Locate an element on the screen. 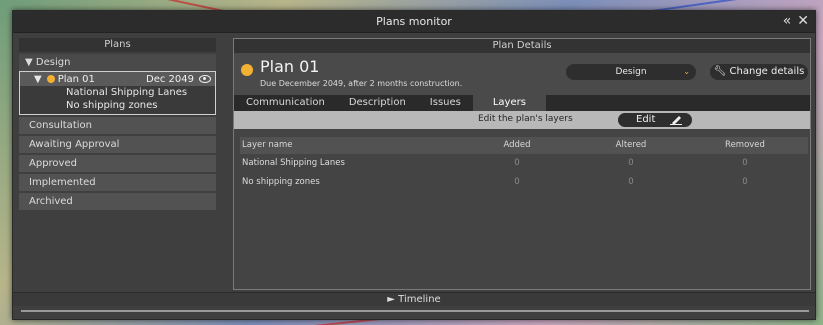  details-tabs: Communication Description Issues Layers is located at coordinates (522, 103).